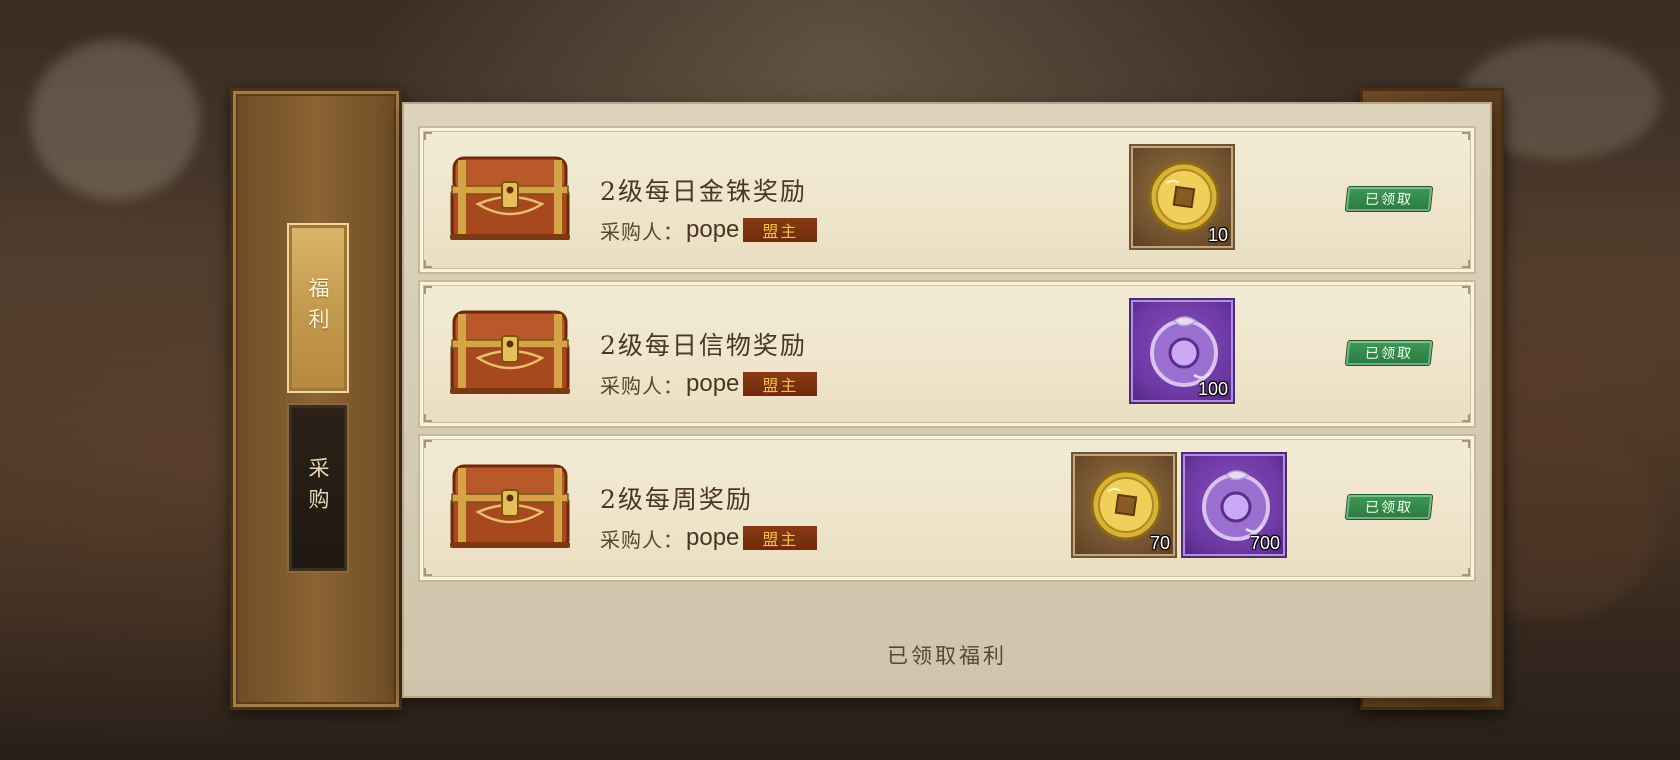 The height and width of the screenshot is (760, 1680). I want to click on item-count: 10, so click(1217, 235).